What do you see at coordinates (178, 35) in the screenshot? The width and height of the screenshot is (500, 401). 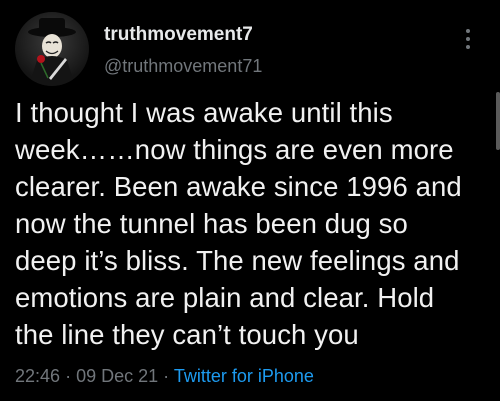 I see `display-name: truthmovement7` at bounding box center [178, 35].